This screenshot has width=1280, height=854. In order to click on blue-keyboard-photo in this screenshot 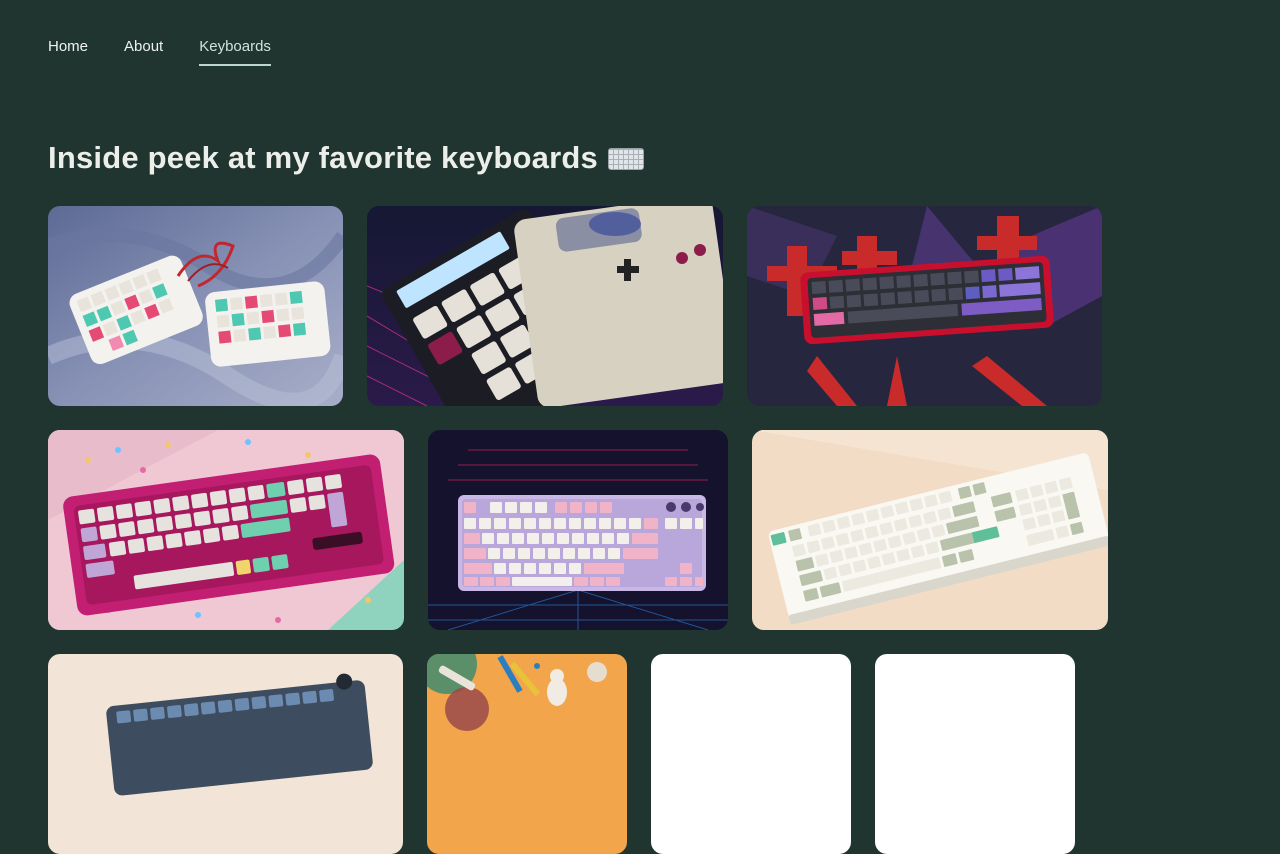, I will do `click(225, 754)`.